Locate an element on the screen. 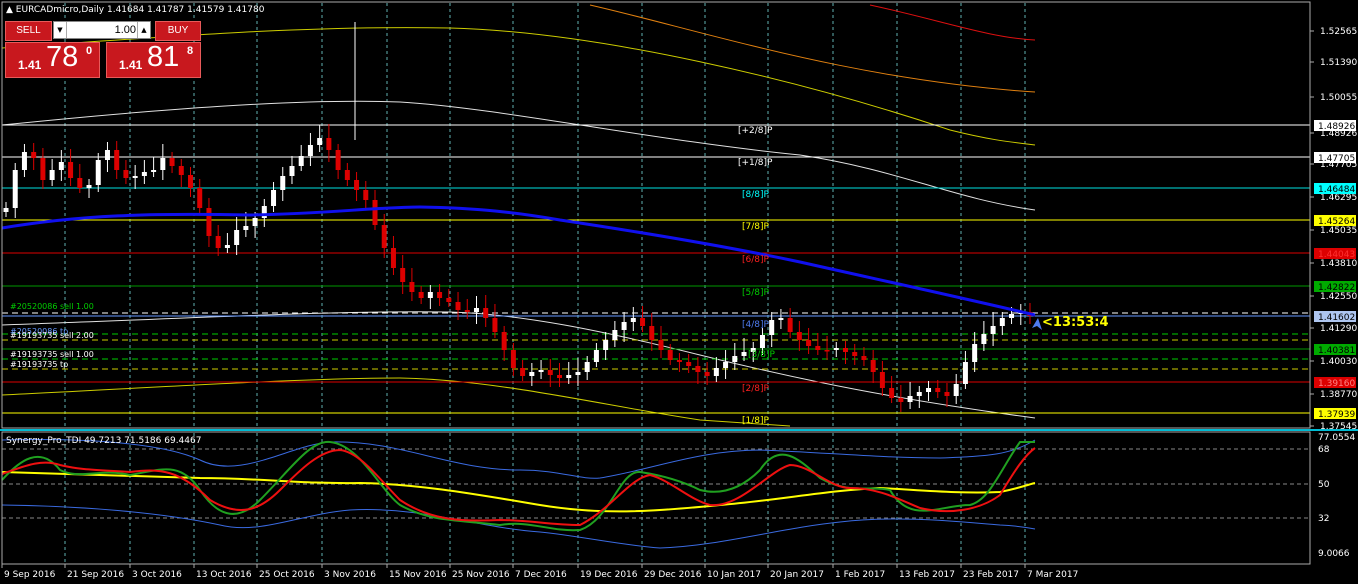 This screenshot has height=584, width=1358. tdi-tick-label: 77.0554 is located at coordinates (1336, 438).